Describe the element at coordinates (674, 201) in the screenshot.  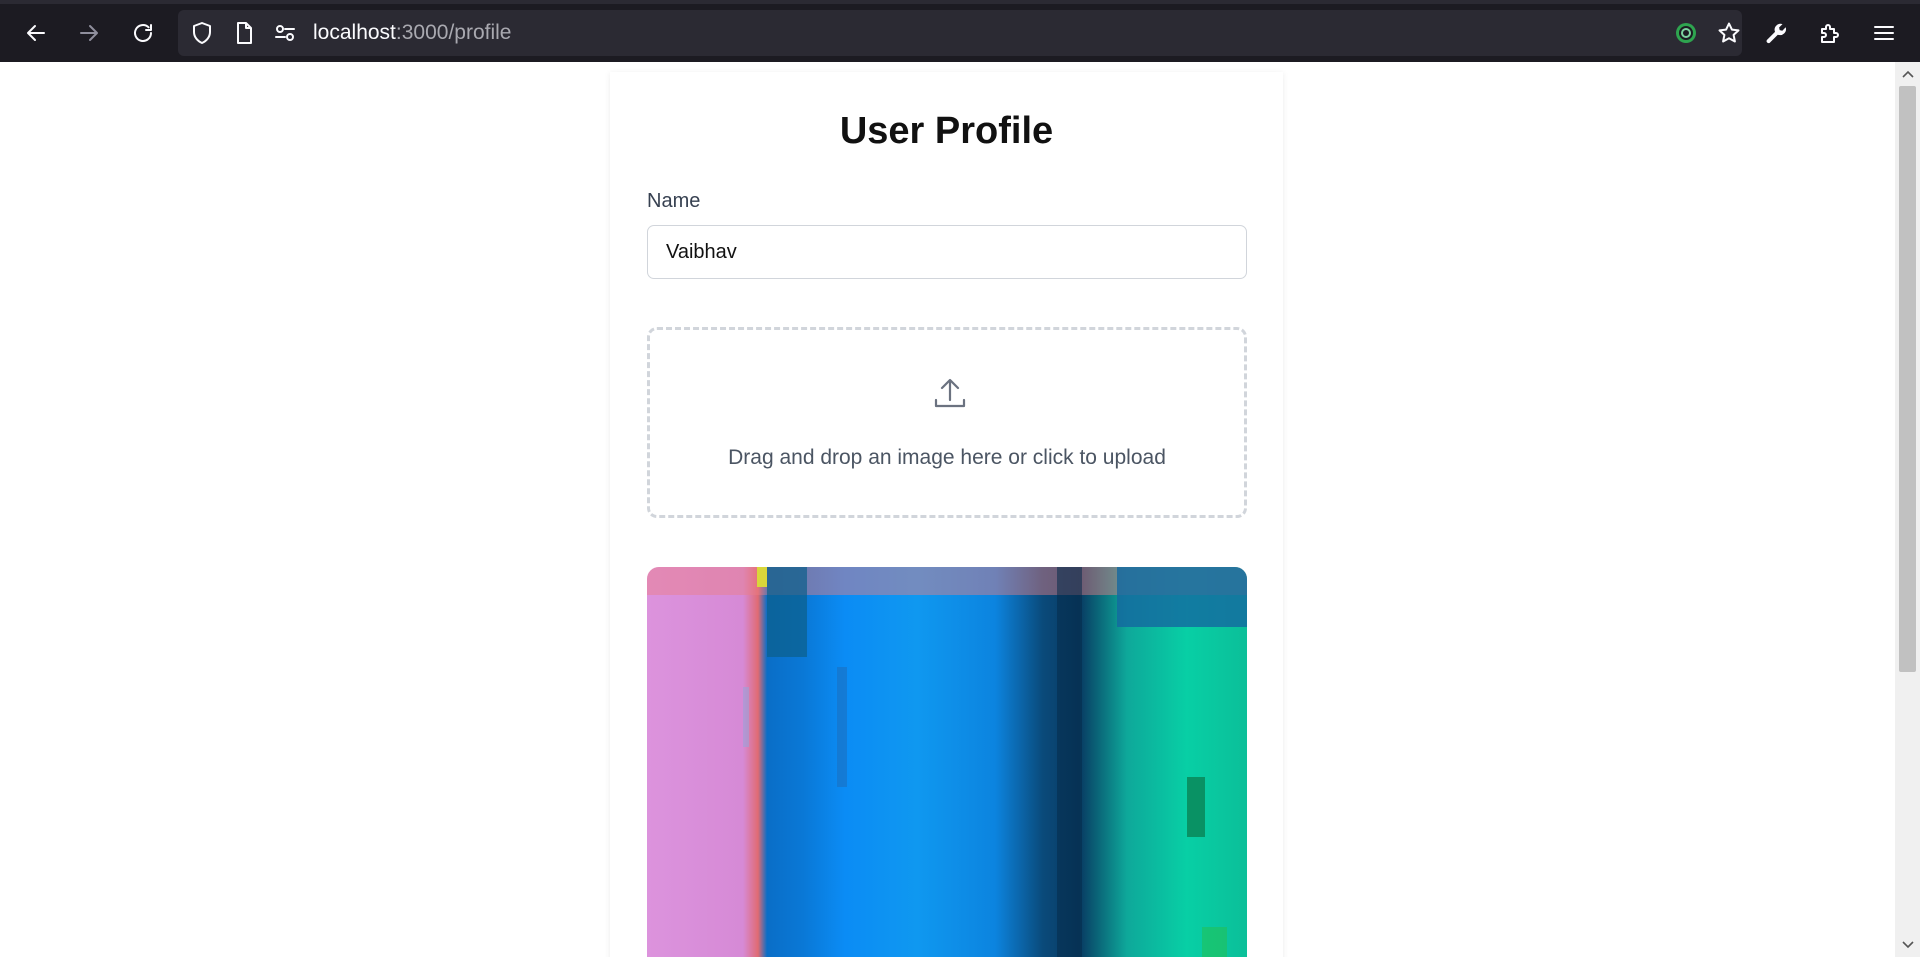
I see `name-label: Name` at that location.